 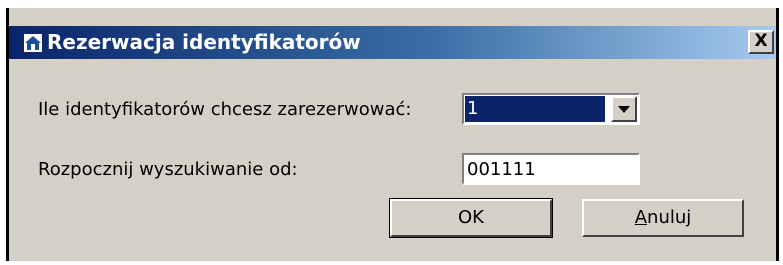 I want to click on count-selected-value: 1, so click(x=535, y=109).